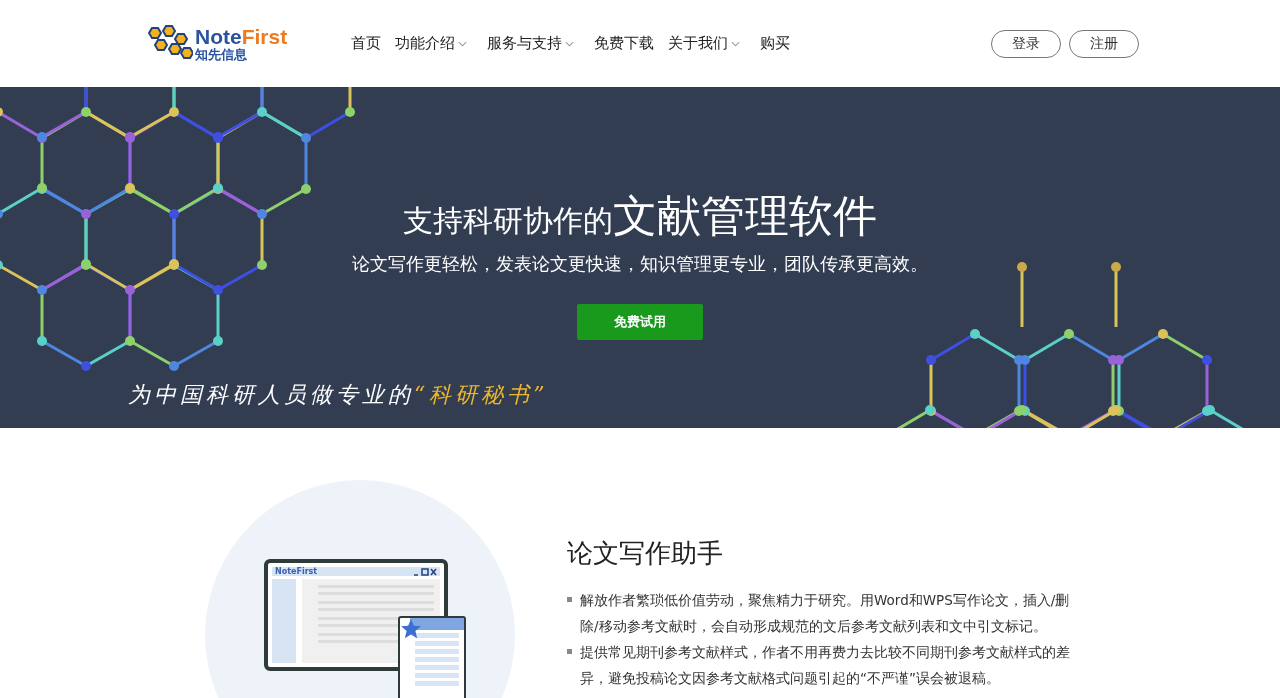 Image resolution: width=1280 pixels, height=698 pixels. What do you see at coordinates (624, 43) in the screenshot?
I see `nav-link: 免费下载` at bounding box center [624, 43].